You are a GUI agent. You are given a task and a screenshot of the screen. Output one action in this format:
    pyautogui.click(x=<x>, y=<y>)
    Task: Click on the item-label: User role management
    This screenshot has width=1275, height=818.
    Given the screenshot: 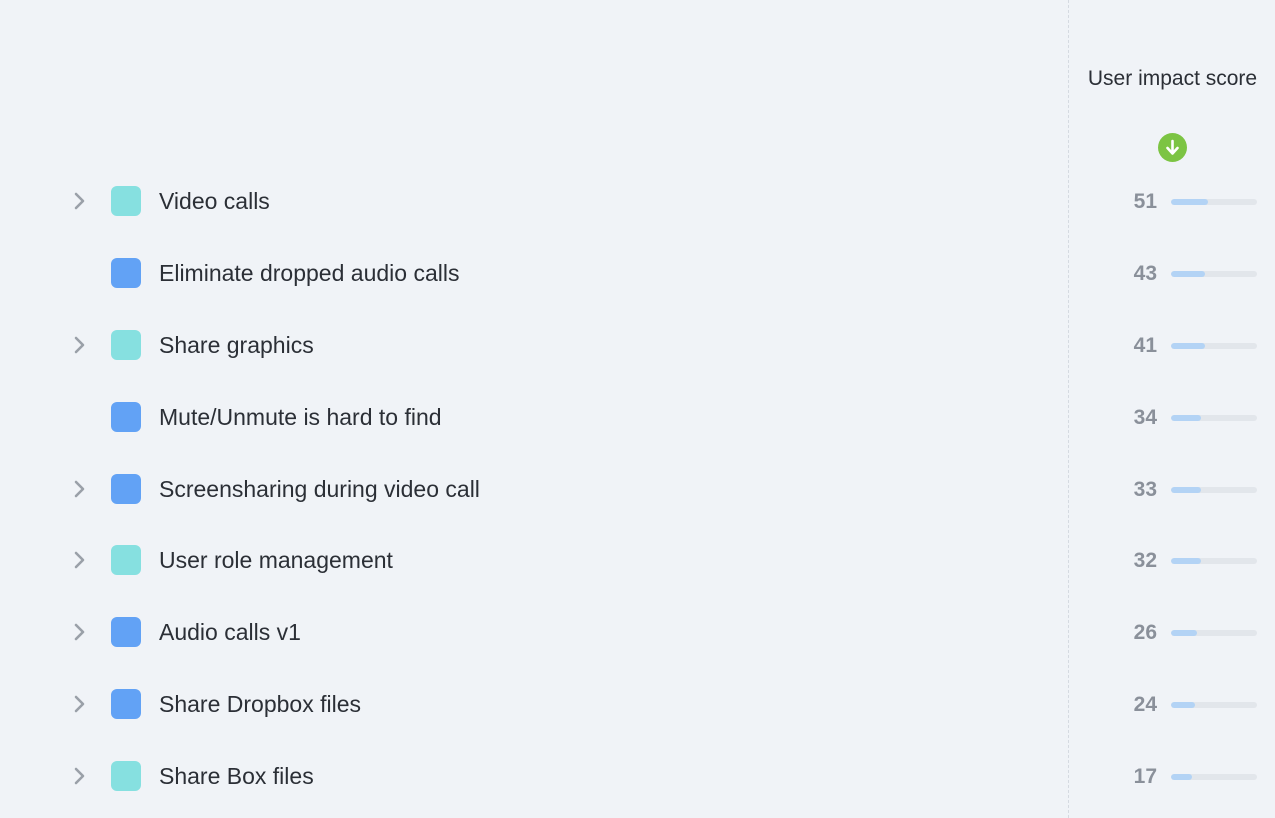 What is the action you would take?
    pyautogui.click(x=276, y=560)
    